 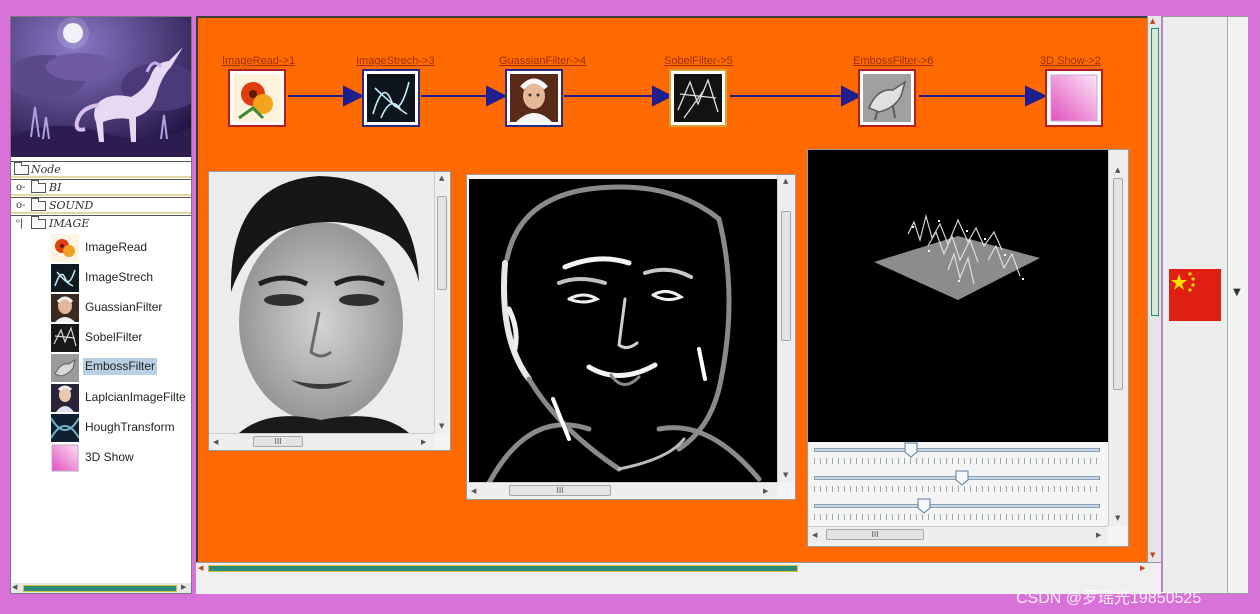 What do you see at coordinates (957, 489) in the screenshot?
I see `slider-ticks` at bounding box center [957, 489].